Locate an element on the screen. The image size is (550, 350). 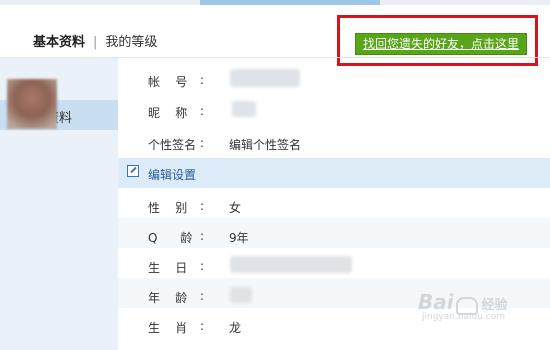
account-colon: : is located at coordinates (202, 80).